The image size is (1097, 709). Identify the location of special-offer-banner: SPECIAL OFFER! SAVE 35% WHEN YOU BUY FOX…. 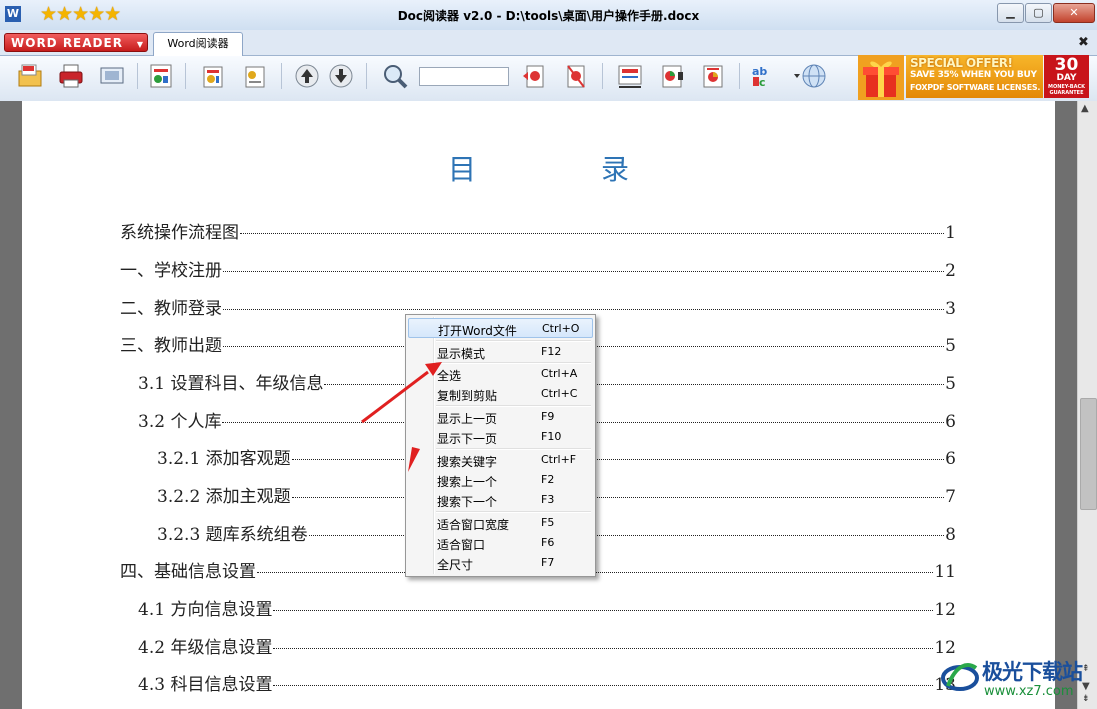
(974, 76).